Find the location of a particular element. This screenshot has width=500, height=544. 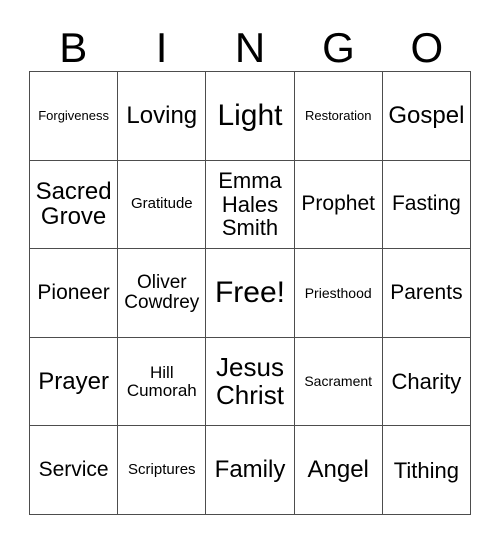

bingo-cell: Jesus Christ is located at coordinates (250, 382).